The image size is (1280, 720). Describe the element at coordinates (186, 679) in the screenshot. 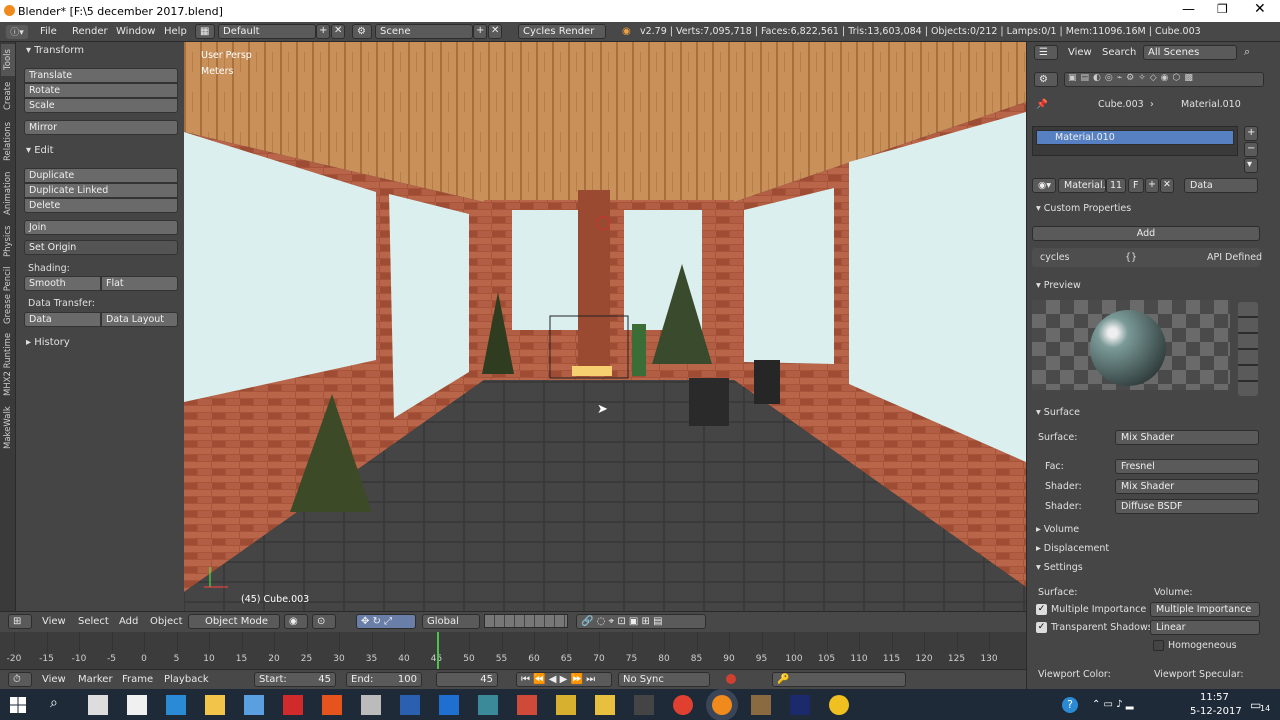

I see `tl-menu-playback: Playback` at that location.